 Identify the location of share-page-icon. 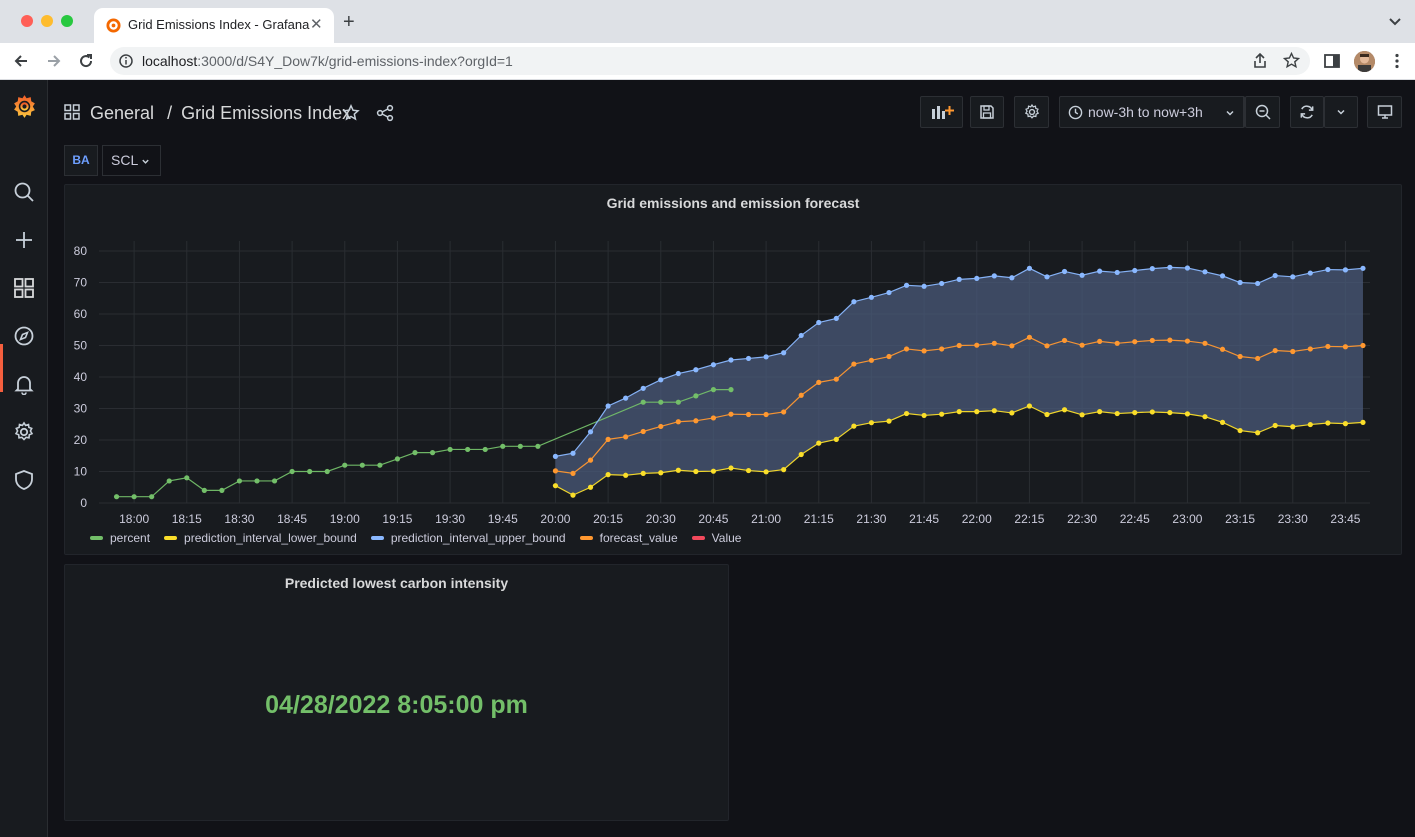
(1260, 61).